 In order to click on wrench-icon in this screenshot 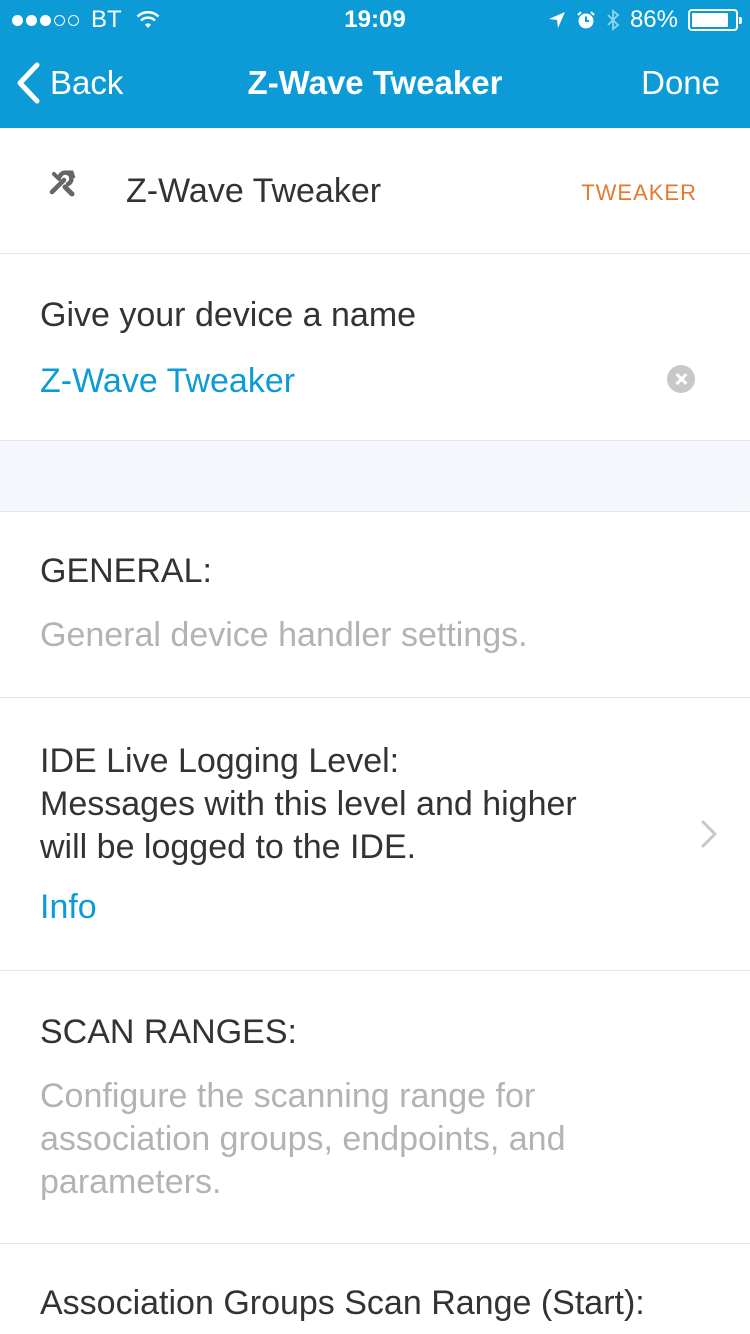, I will do `click(62, 183)`.